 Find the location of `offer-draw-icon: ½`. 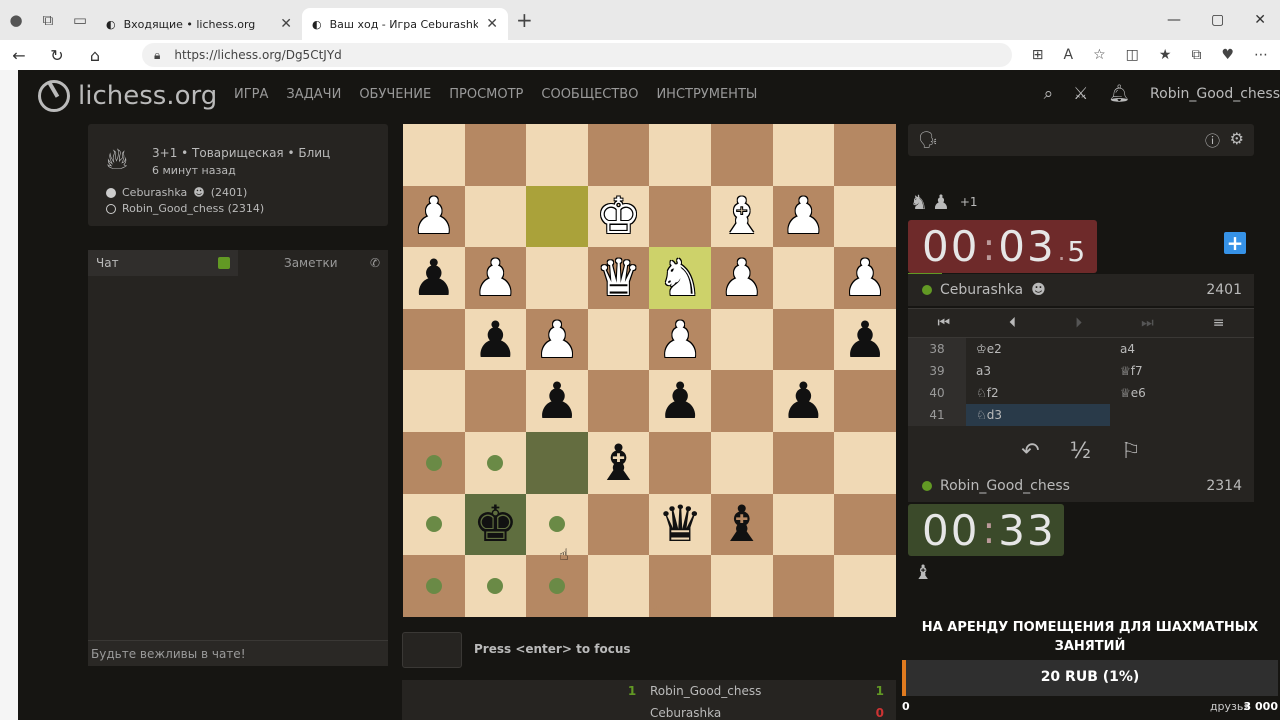

offer-draw-icon: ½ is located at coordinates (1080, 451).